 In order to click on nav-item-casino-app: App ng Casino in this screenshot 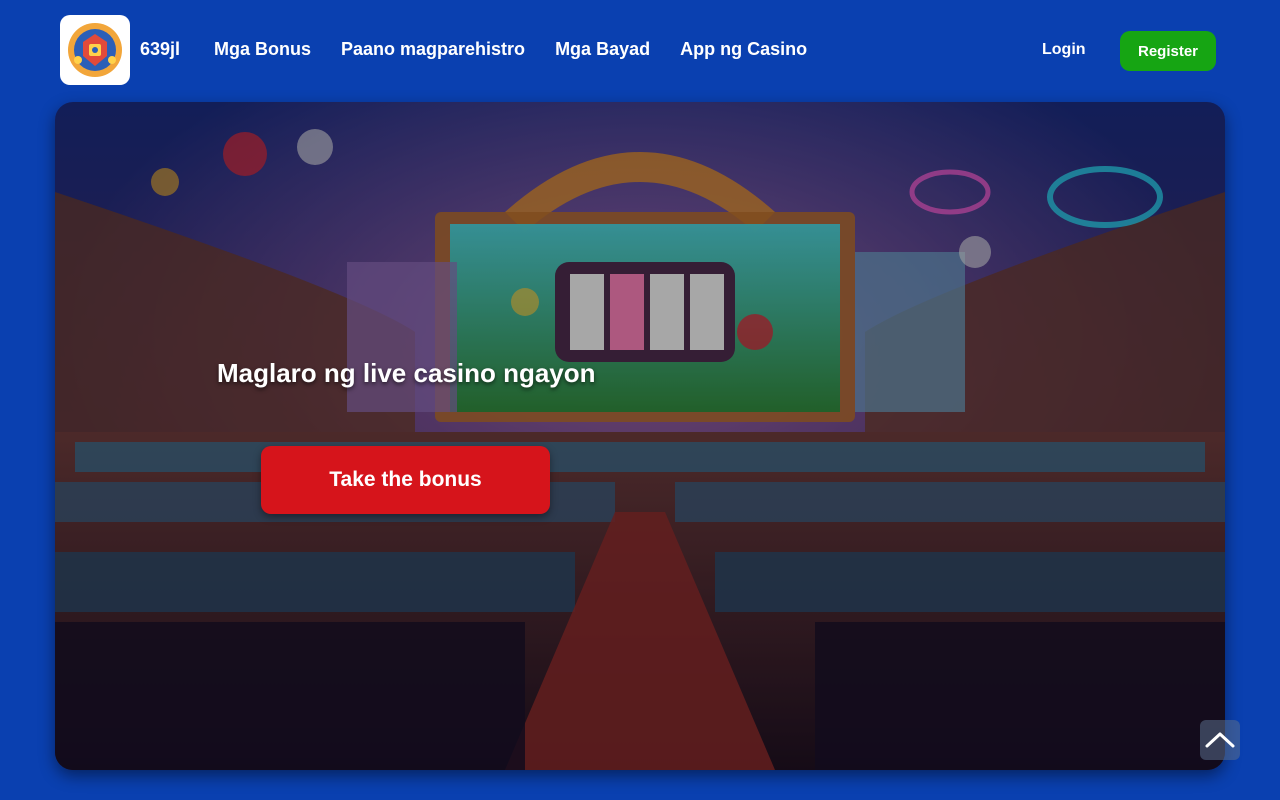, I will do `click(743, 49)`.